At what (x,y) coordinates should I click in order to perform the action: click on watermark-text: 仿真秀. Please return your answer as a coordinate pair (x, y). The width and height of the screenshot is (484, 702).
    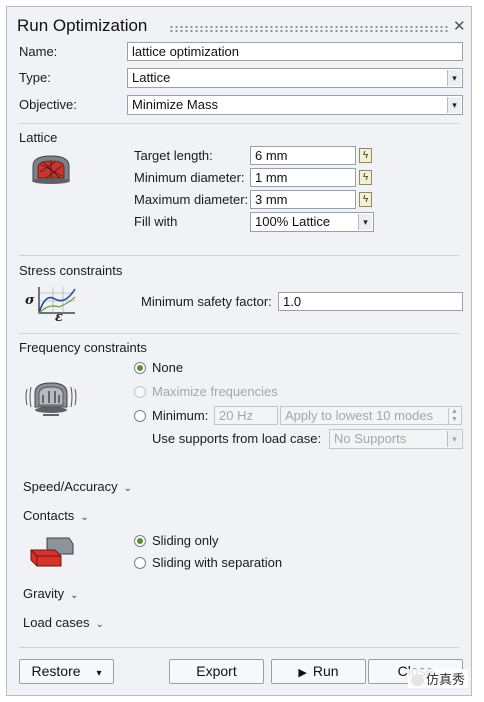
    Looking at the image, I should click on (446, 679).